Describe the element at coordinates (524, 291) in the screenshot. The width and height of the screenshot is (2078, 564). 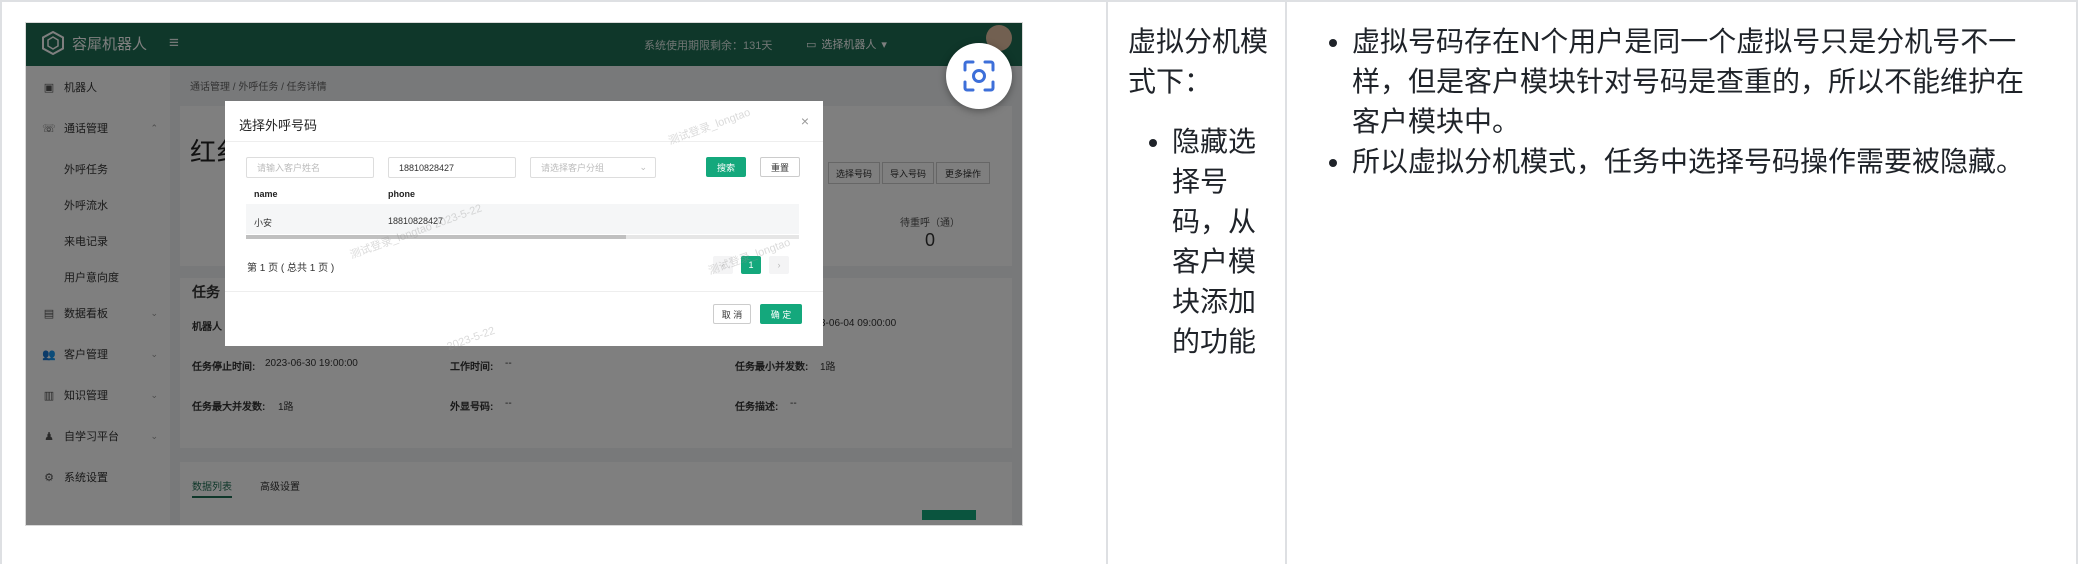
I see `modal-footer-divider` at that location.